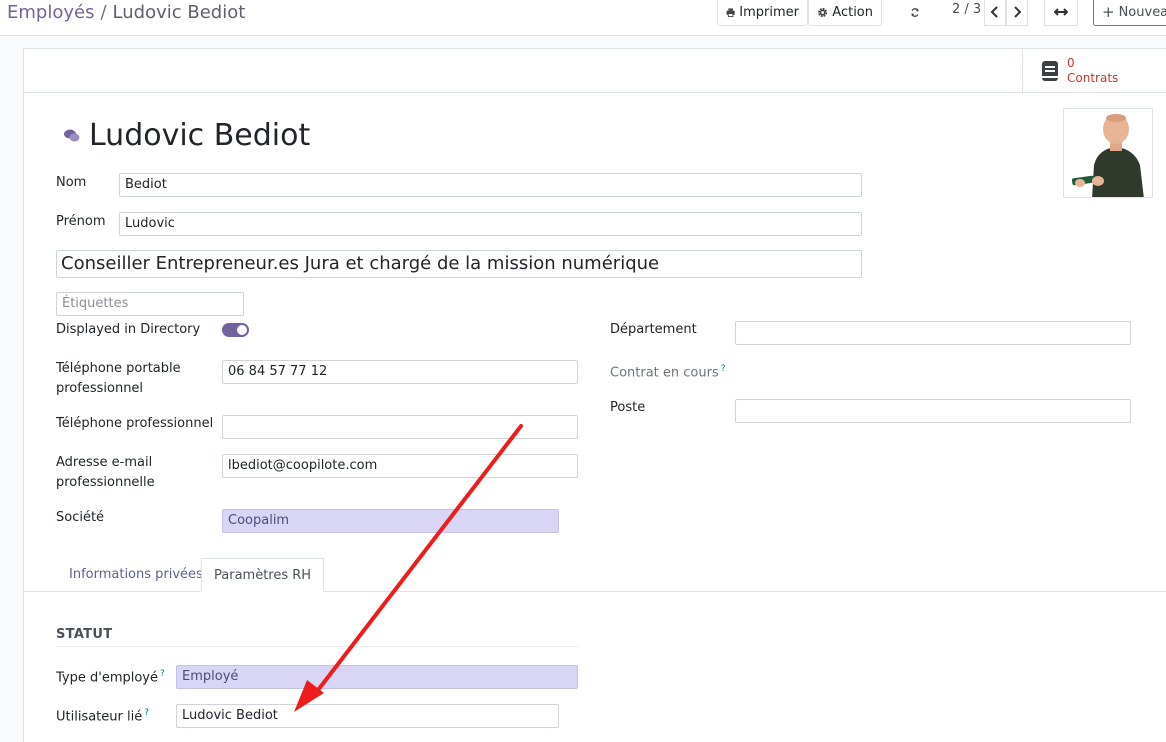  I want to click on department-label: Département, so click(653, 329).